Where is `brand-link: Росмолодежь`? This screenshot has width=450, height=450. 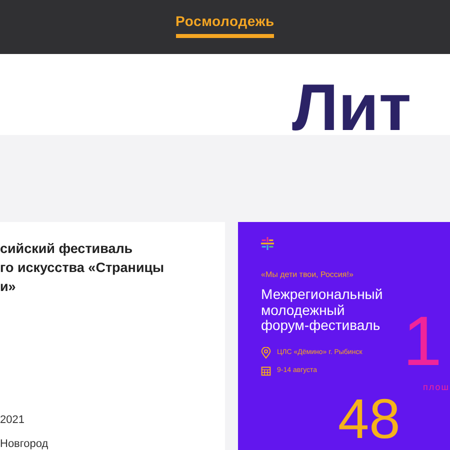 brand-link: Росмолодежь is located at coordinates (225, 25).